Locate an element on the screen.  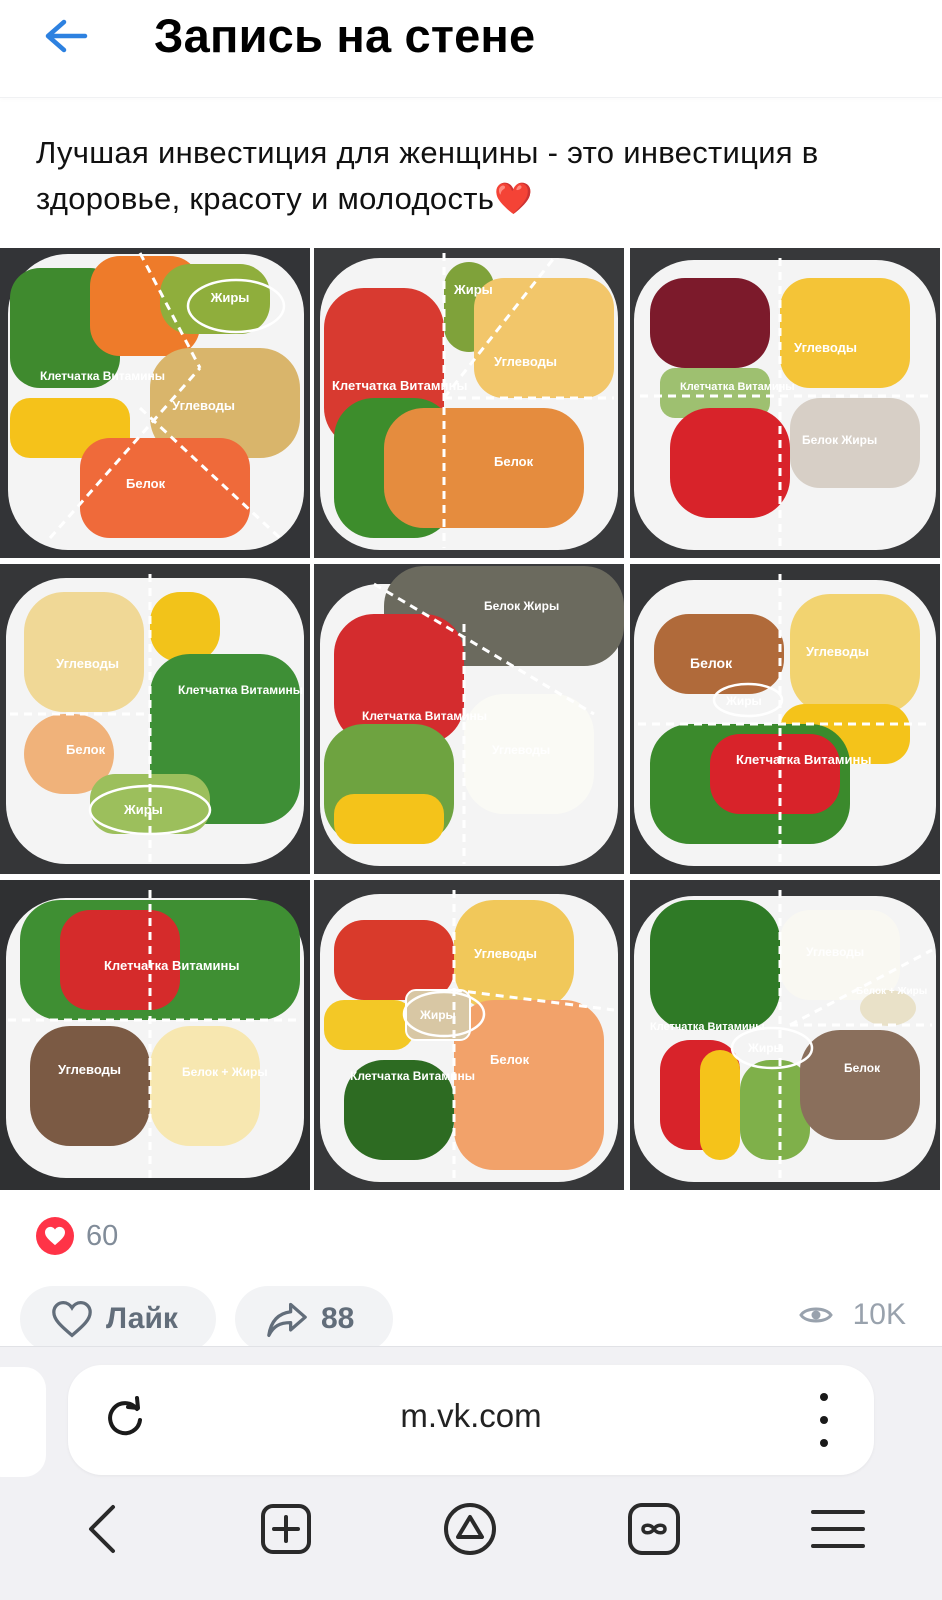
photo-9-label-4: Белок is located at coordinates (862, 1068).